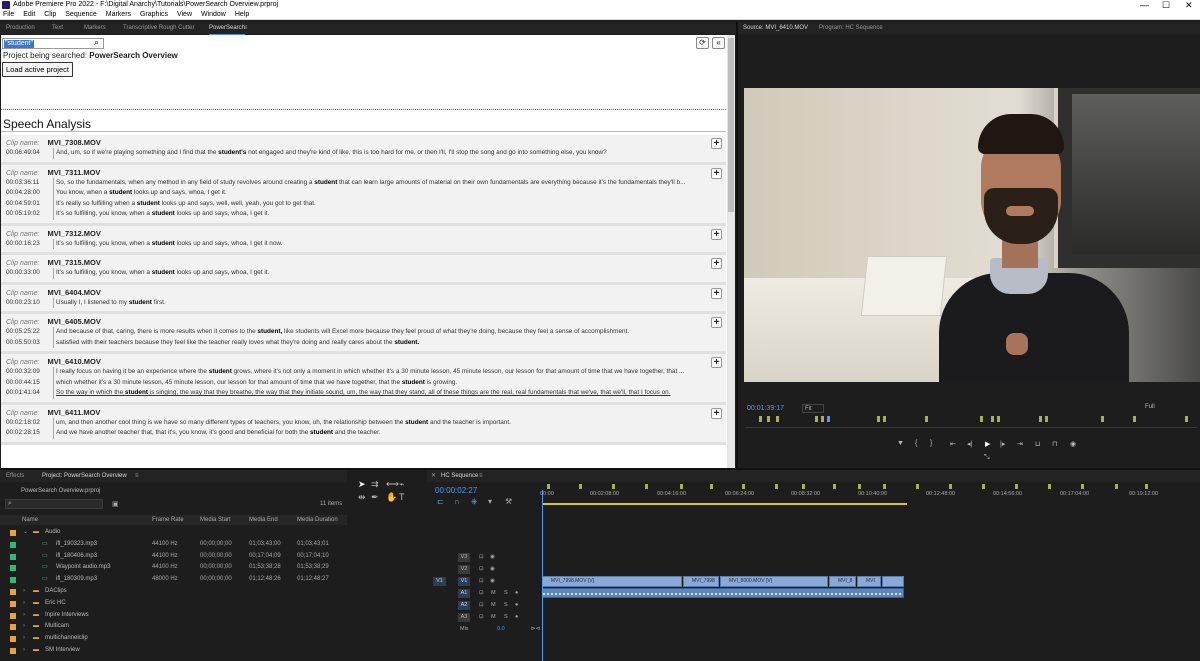  I want to click on captions-icon: ⎈, so click(474, 502).